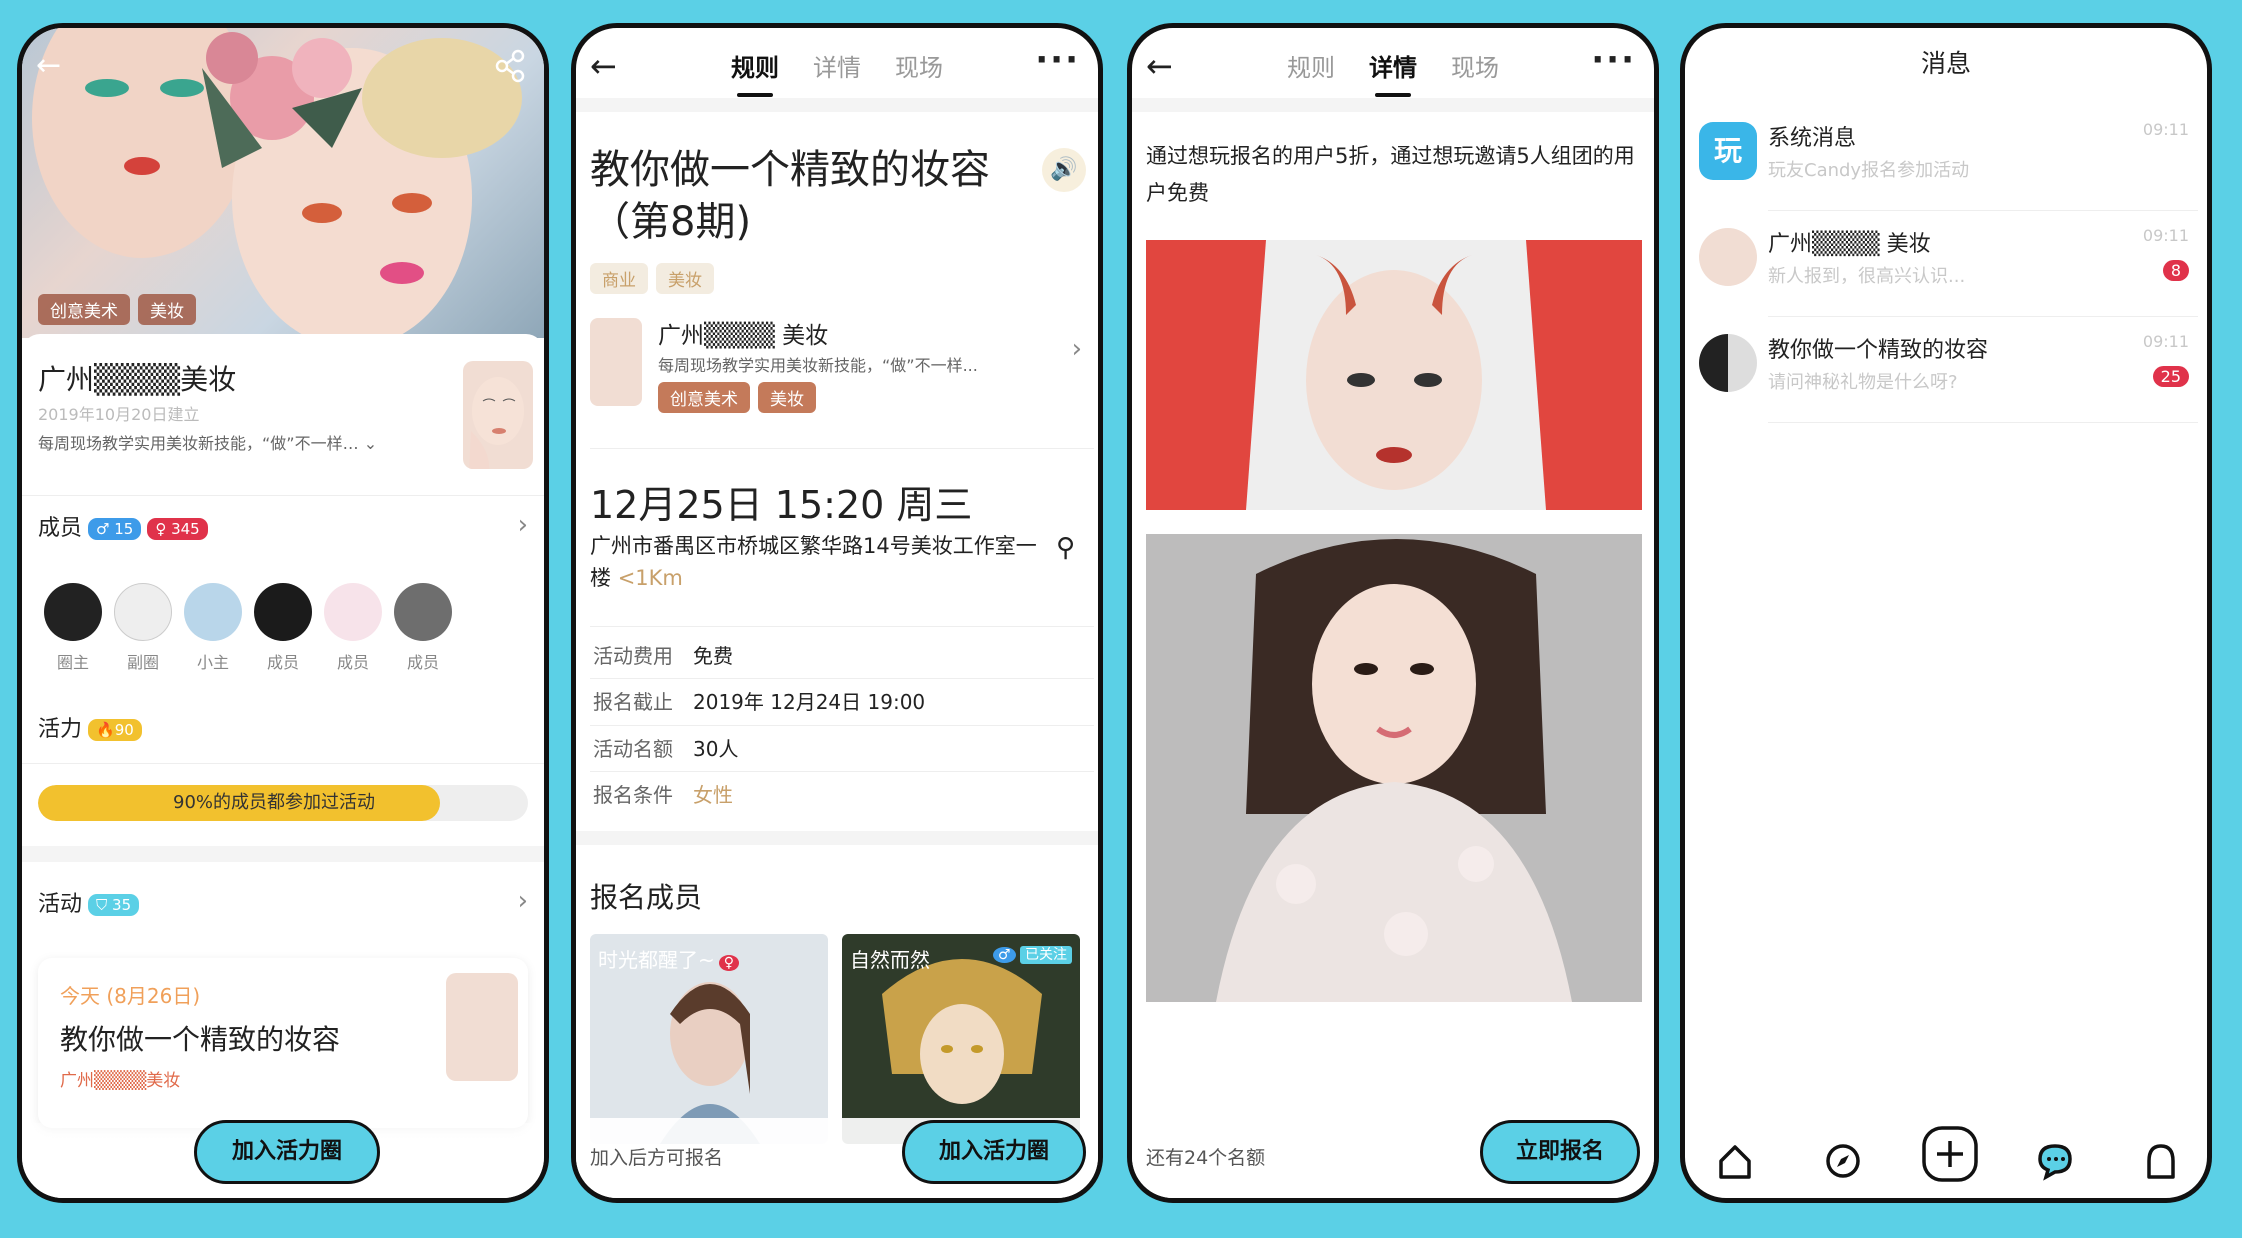 The image size is (2242, 1238). I want to click on organizer-avatar, so click(616, 362).